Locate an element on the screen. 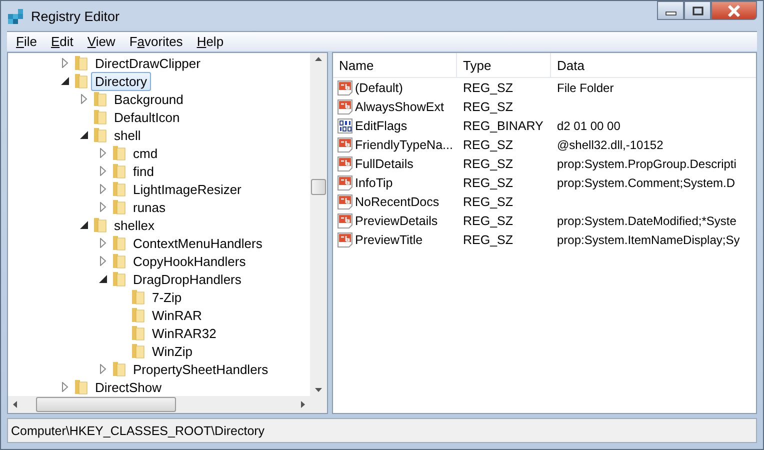  vertical-scrollbar is located at coordinates (318, 224).